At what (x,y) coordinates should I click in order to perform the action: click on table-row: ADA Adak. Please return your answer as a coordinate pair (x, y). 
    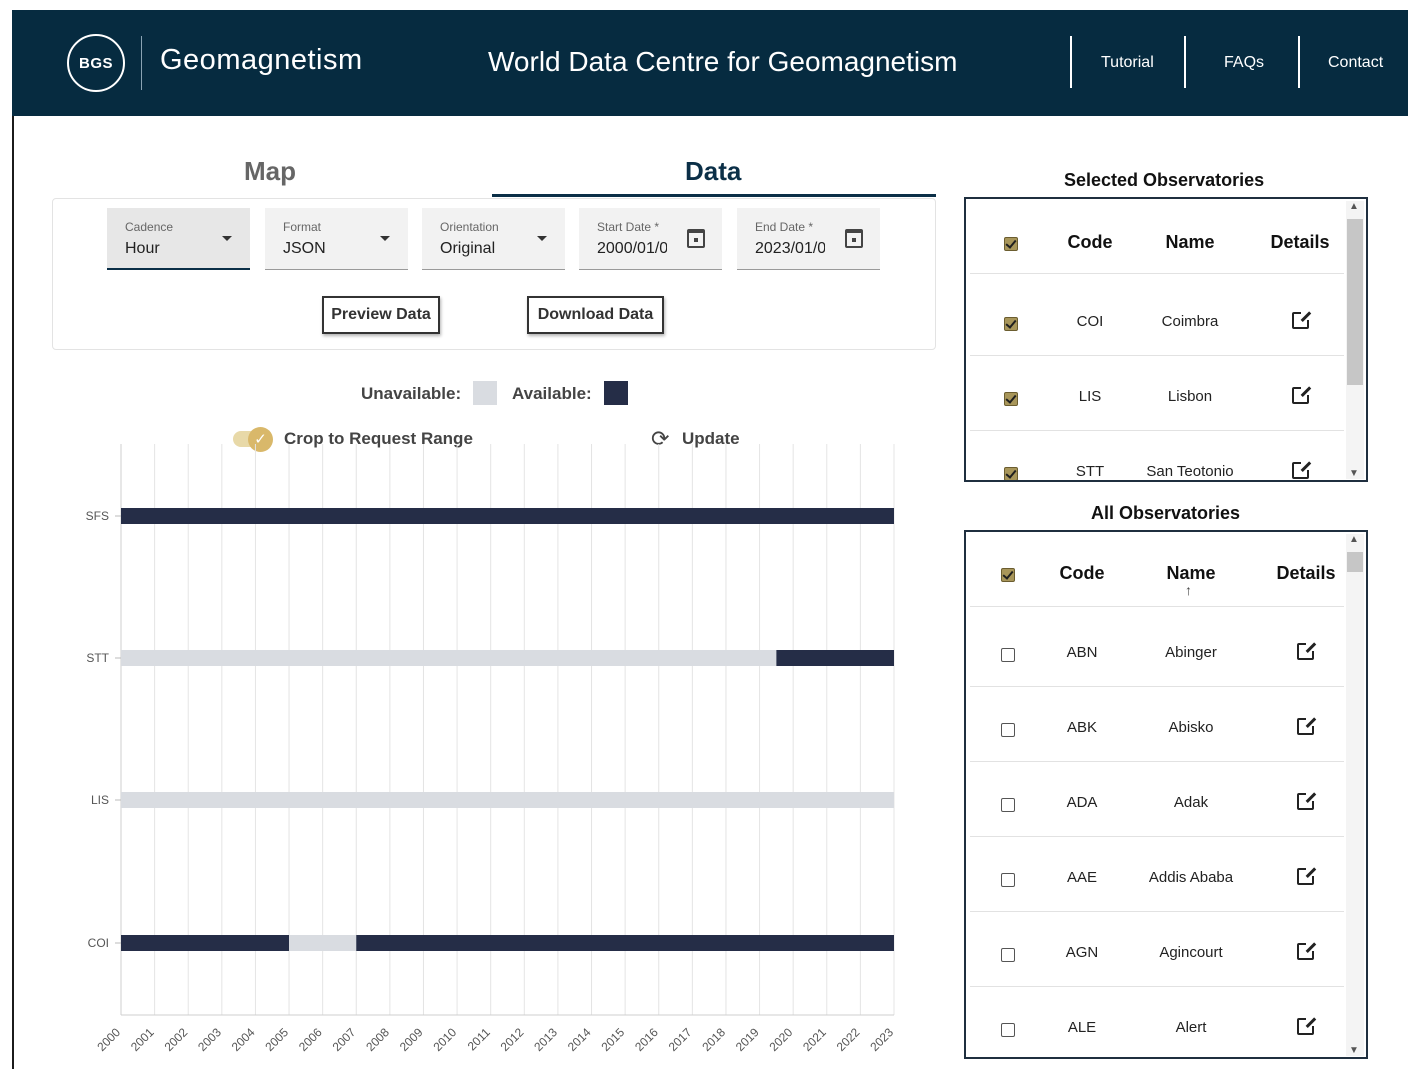
    Looking at the image, I should click on (1157, 799).